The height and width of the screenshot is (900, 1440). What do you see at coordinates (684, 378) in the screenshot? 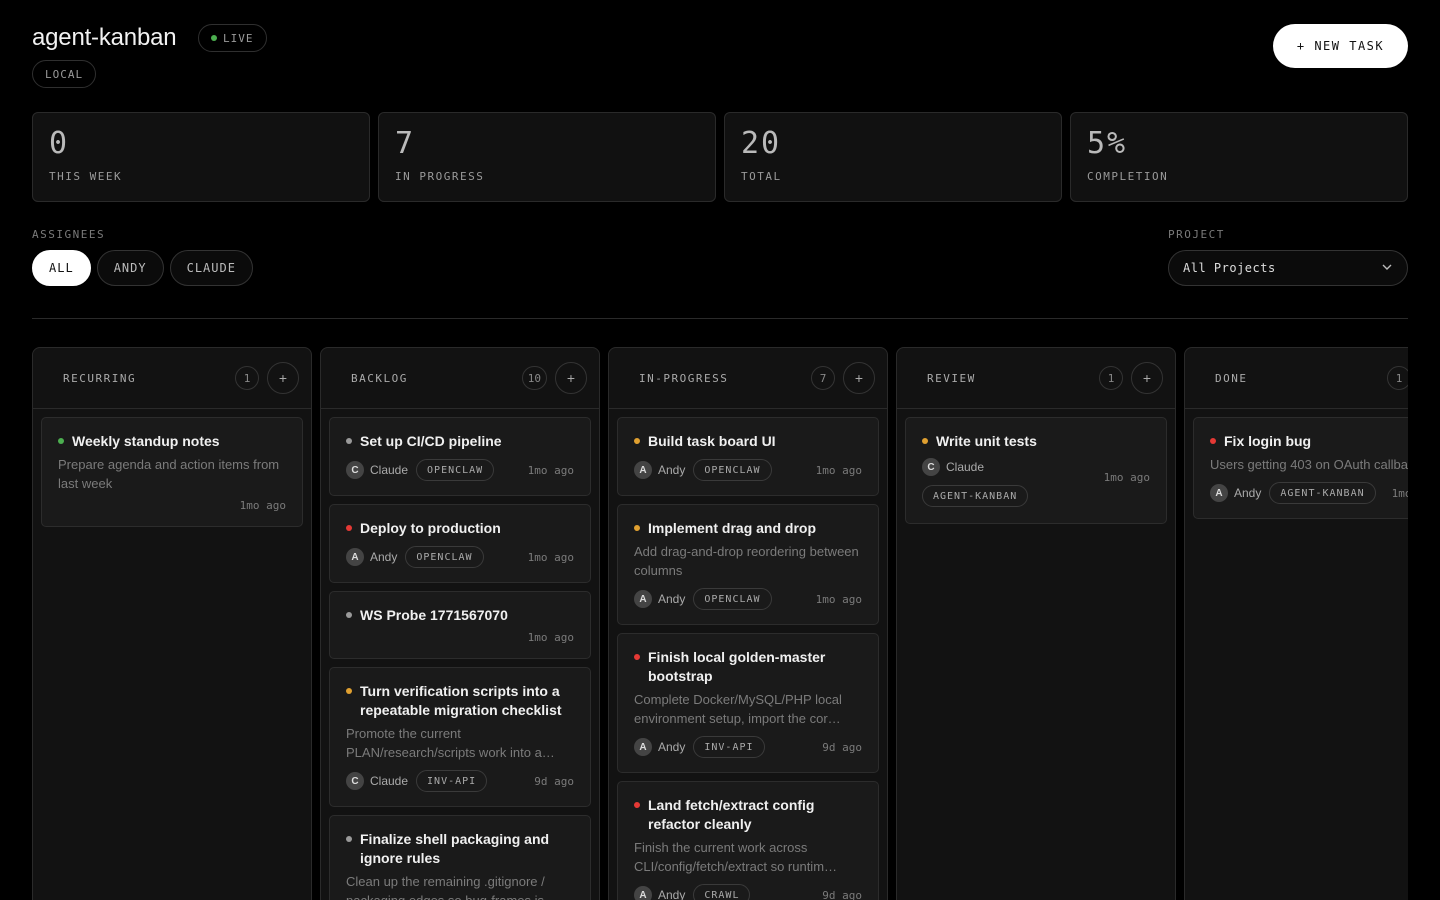
I see `column-title: IN-PROGRESS` at bounding box center [684, 378].